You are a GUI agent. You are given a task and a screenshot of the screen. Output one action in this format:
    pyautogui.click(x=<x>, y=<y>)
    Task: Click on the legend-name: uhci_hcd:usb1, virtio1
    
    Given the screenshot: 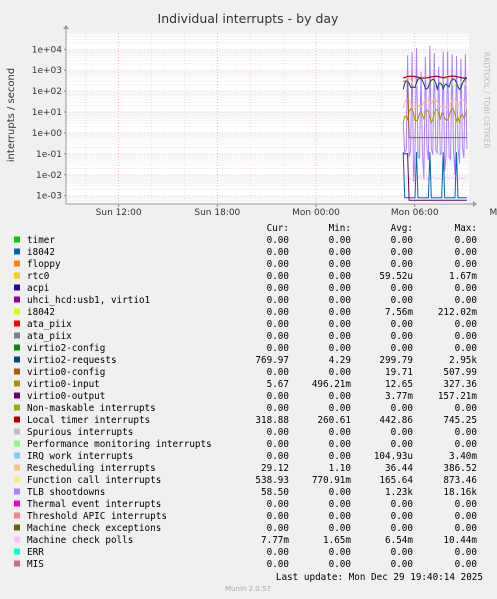 What is the action you would take?
    pyautogui.click(x=88, y=300)
    